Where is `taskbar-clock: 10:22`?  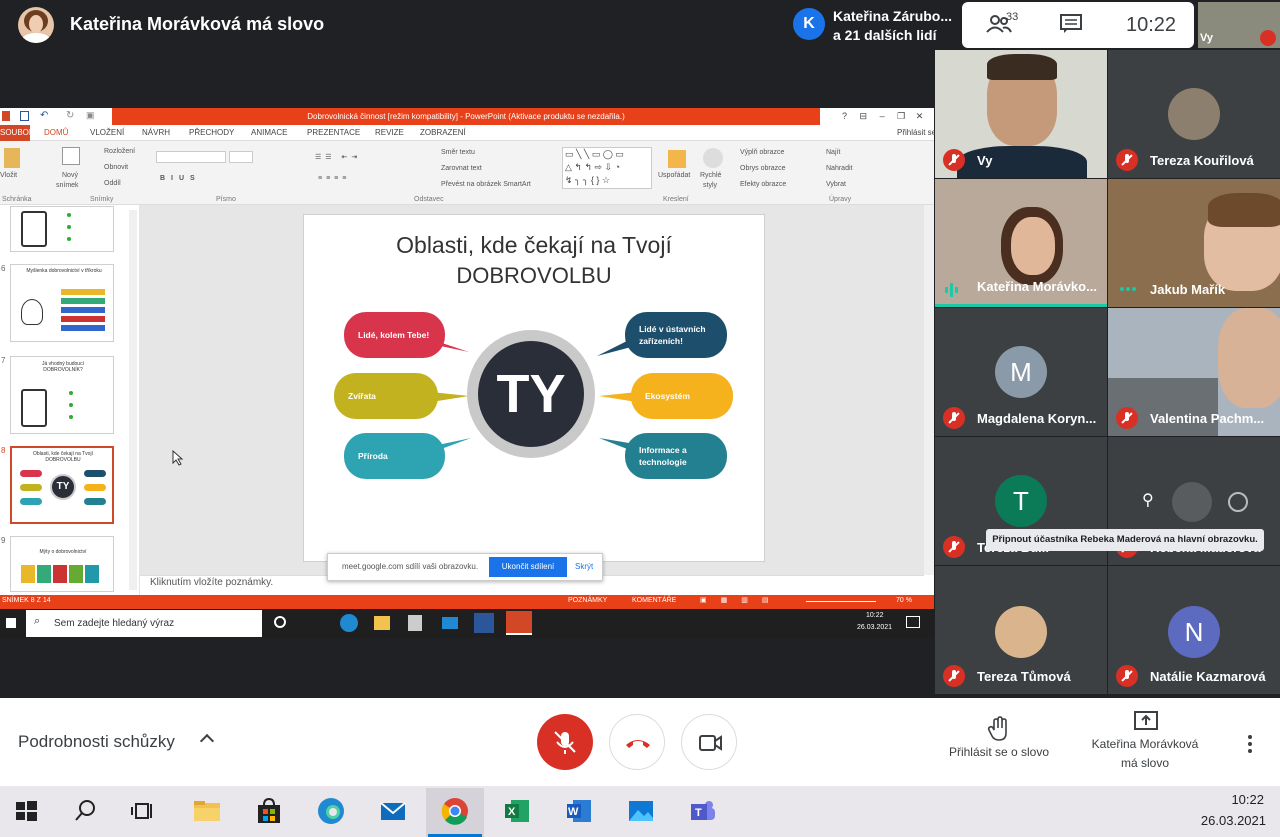
taskbar-clock: 10:22 is located at coordinates (1232, 799).